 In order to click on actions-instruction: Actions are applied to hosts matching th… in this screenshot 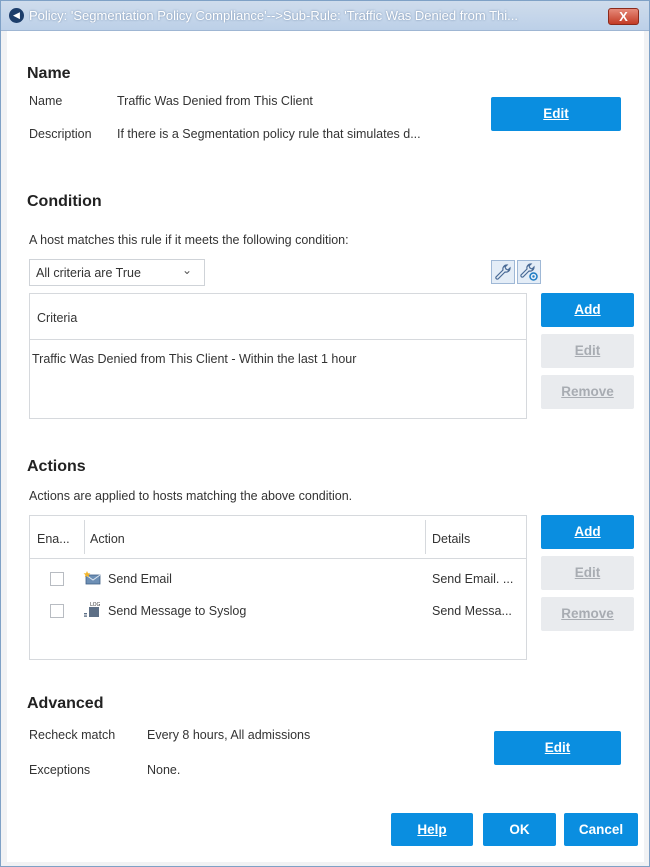, I will do `click(191, 496)`.